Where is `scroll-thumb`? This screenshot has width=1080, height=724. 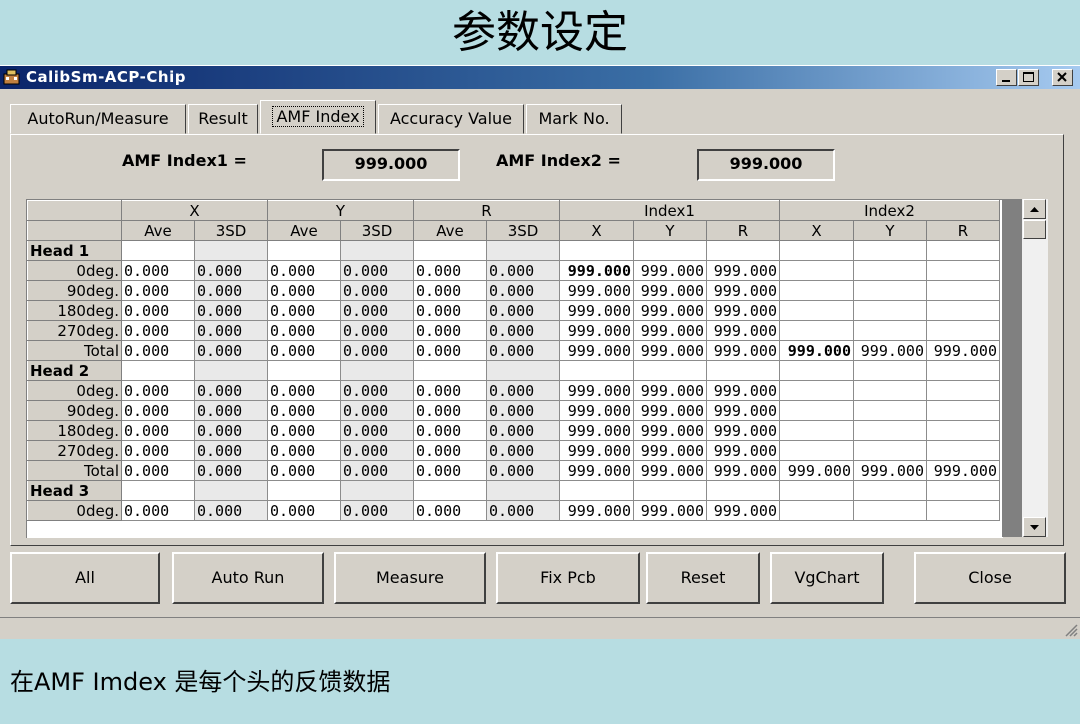 scroll-thumb is located at coordinates (1034, 229).